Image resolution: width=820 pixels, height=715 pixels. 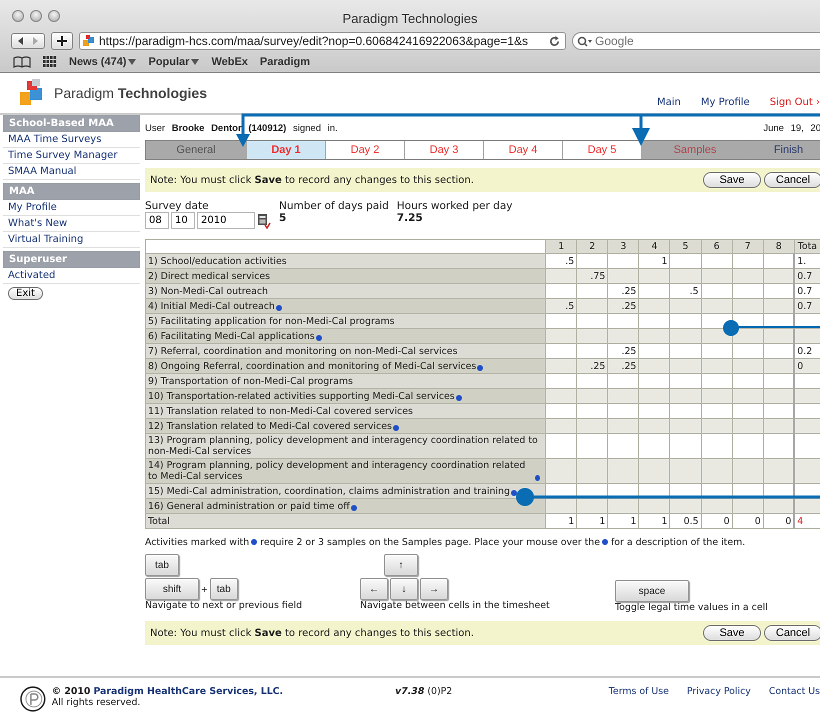 What do you see at coordinates (229, 62) in the screenshot?
I see `bookmark-item: WebEx` at bounding box center [229, 62].